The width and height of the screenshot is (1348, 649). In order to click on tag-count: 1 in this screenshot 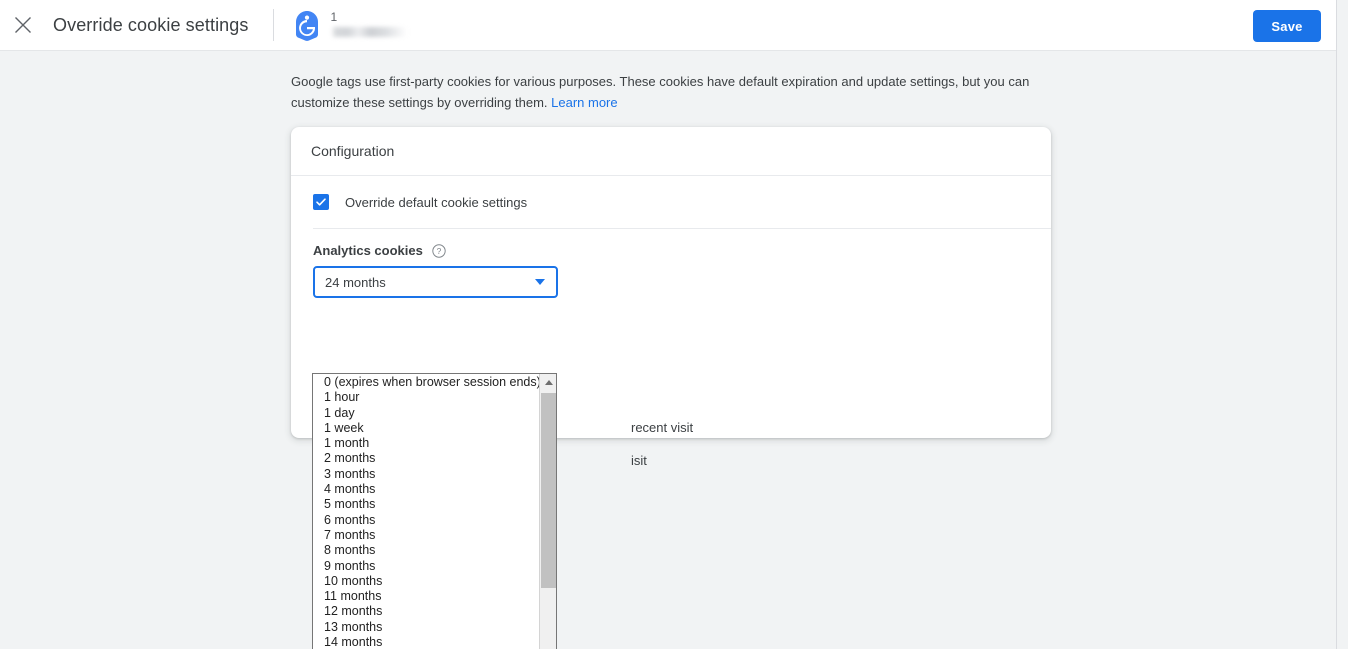, I will do `click(334, 17)`.